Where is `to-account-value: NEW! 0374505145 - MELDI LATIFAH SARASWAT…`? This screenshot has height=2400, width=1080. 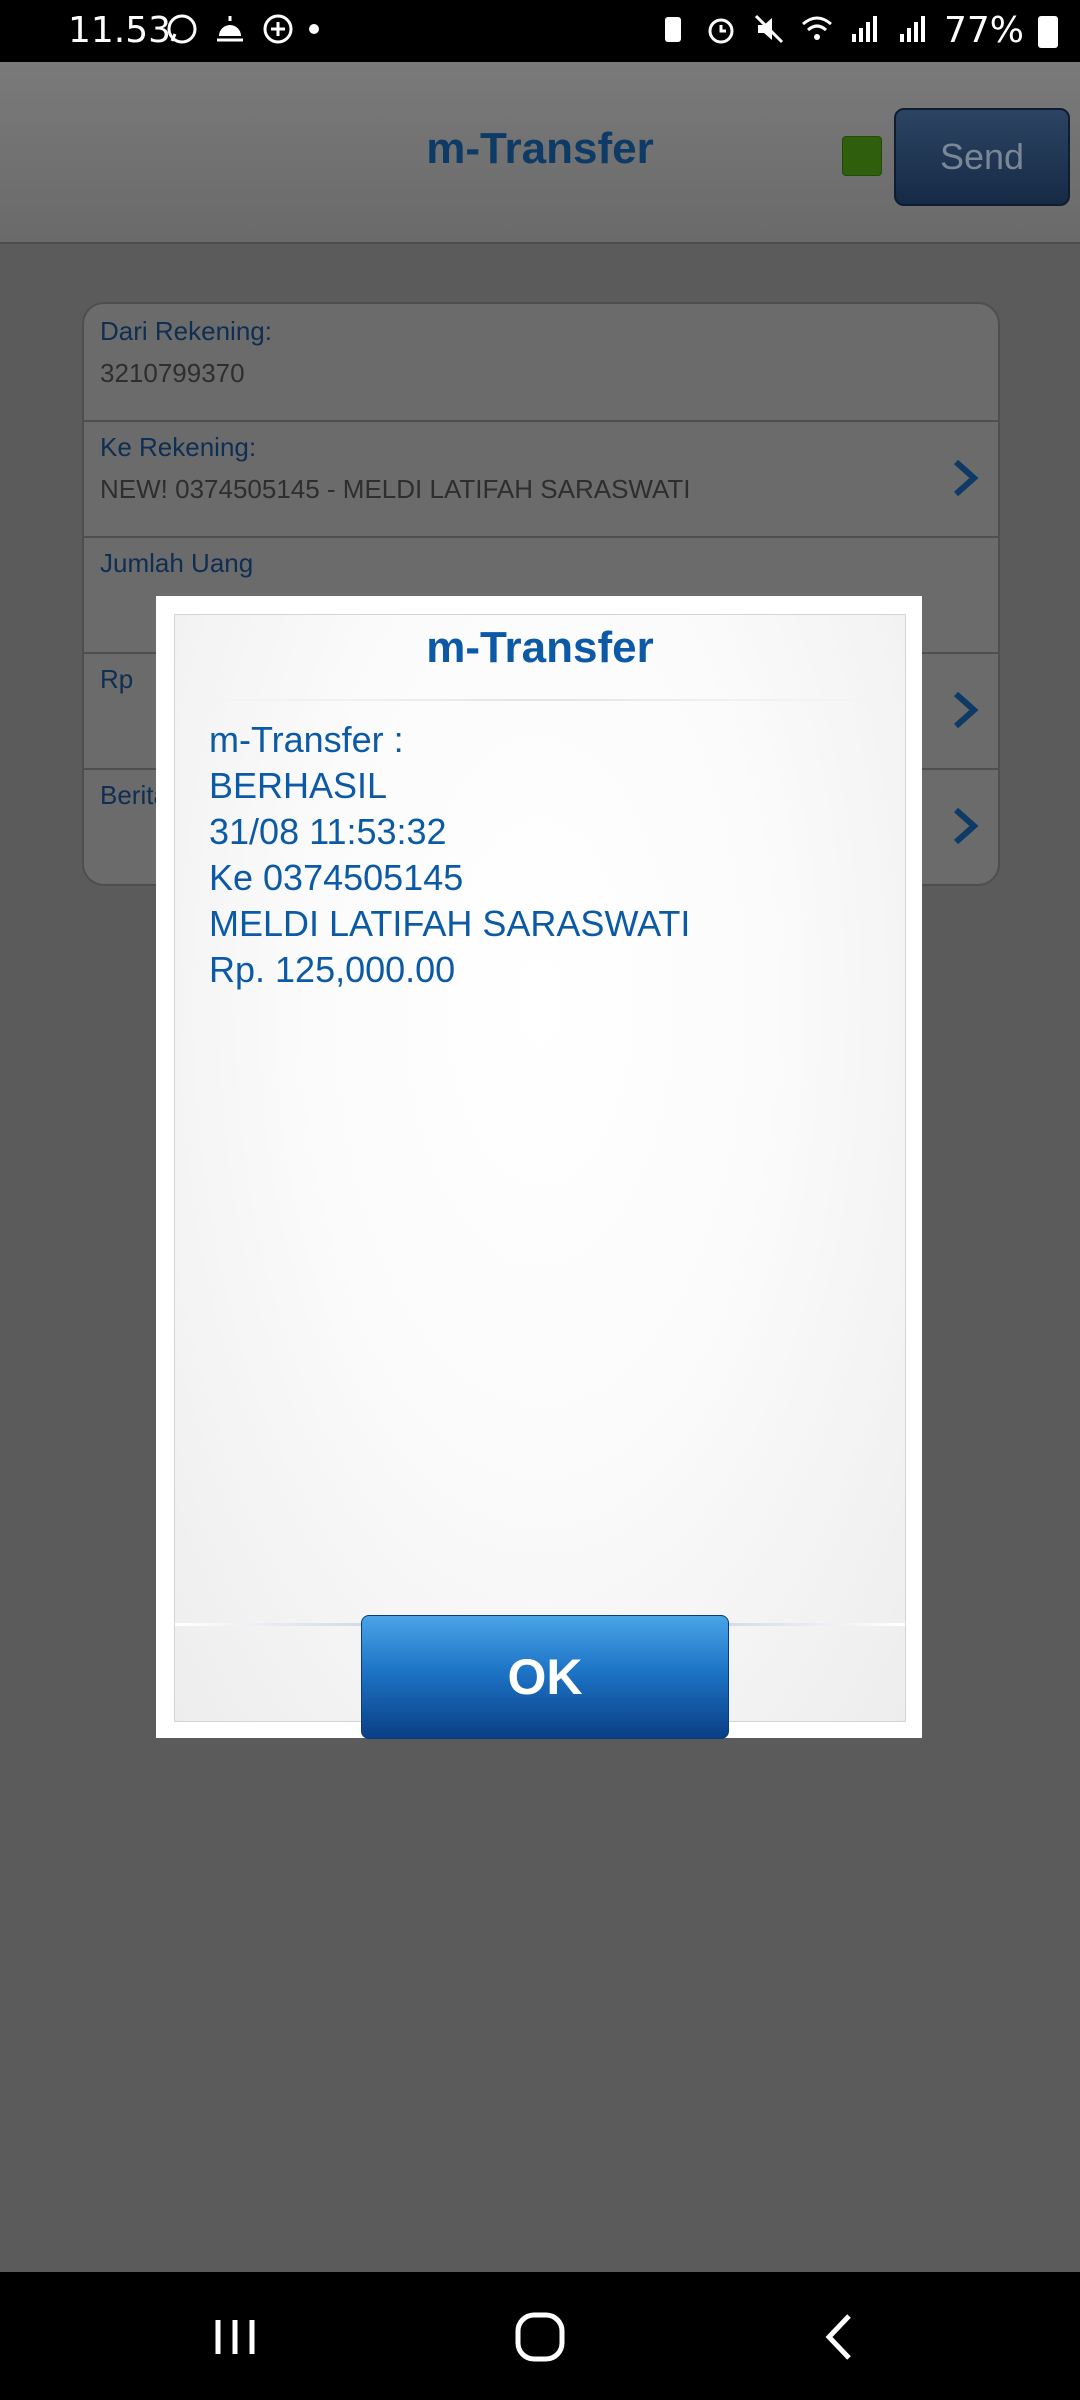
to-account-value: NEW! 0374505145 - MELDI LATIFAH SARASWAT… is located at coordinates (395, 489).